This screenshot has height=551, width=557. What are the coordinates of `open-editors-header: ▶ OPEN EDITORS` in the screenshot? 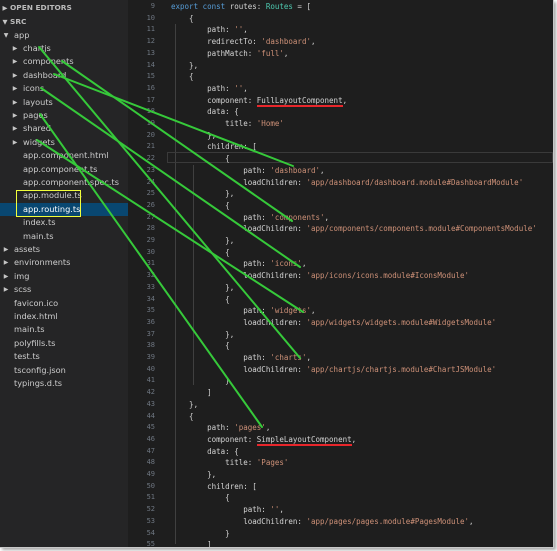 It's located at (36, 7).